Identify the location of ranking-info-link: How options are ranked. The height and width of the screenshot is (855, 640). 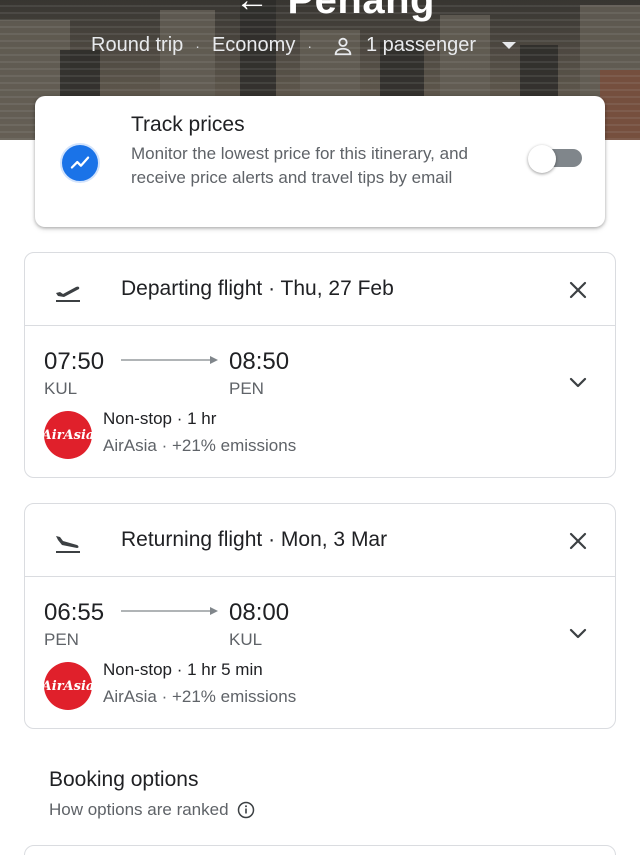
(152, 810).